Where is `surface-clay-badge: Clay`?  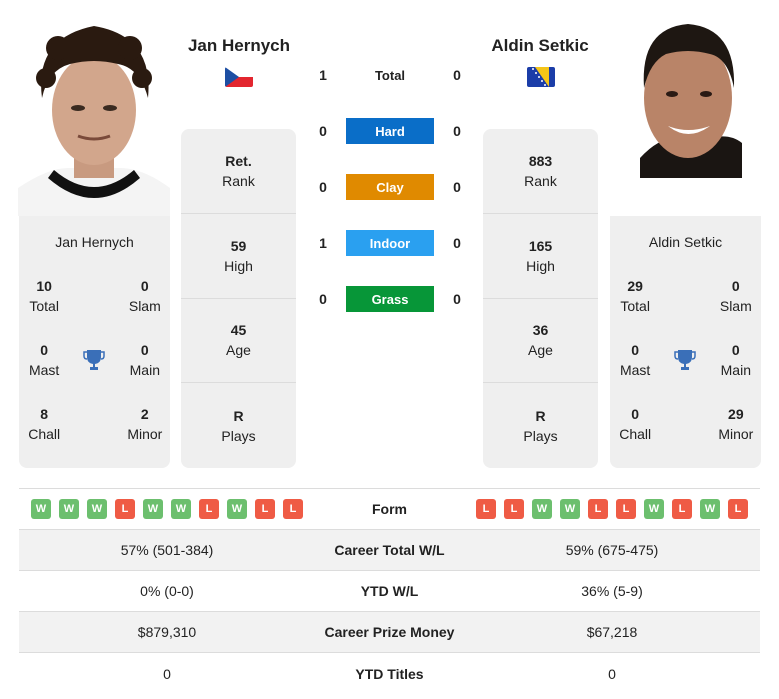 surface-clay-badge: Clay is located at coordinates (390, 187).